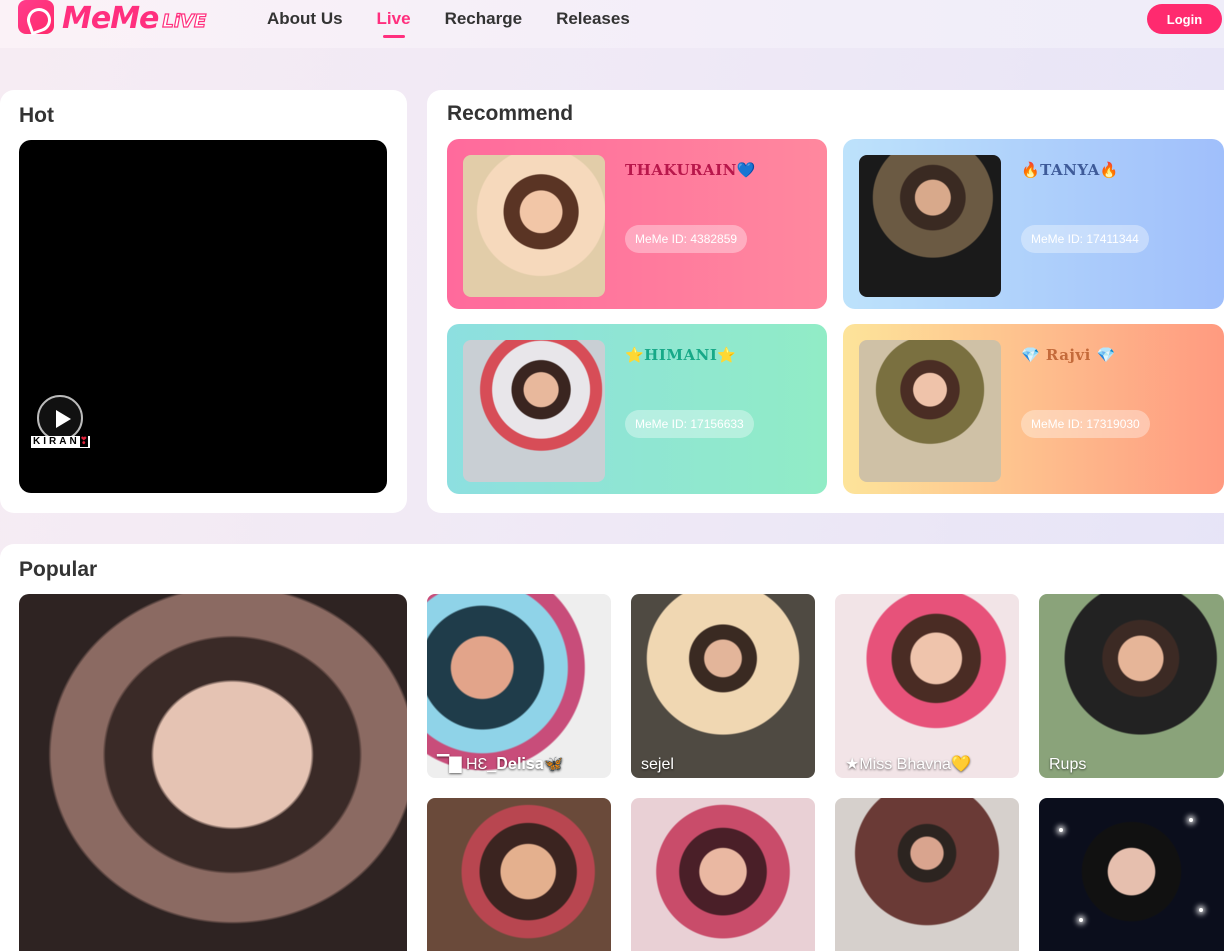 The width and height of the screenshot is (1224, 951). I want to click on logo-text: MeMe, so click(110, 18).